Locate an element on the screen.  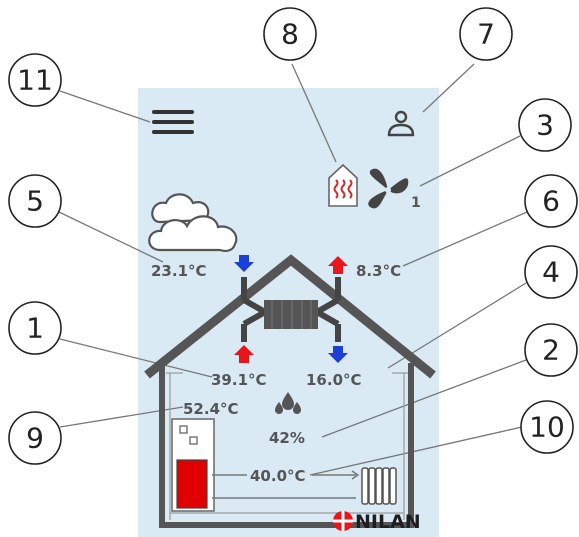
extract-temp: 16.0°C is located at coordinates (334, 380).